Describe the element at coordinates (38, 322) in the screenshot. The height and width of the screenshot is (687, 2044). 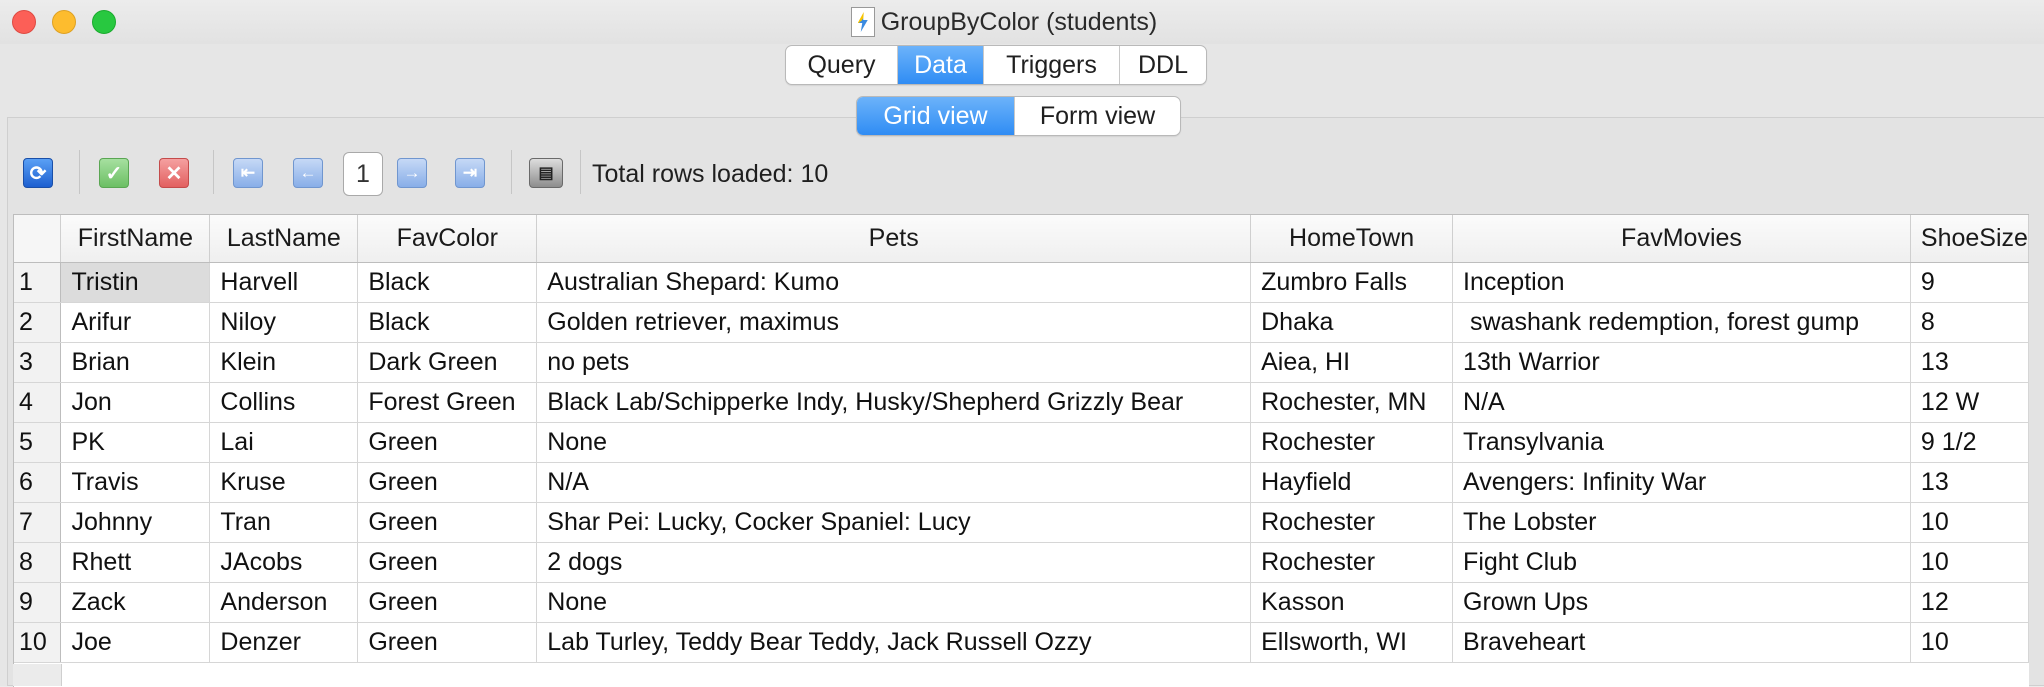
I see `row-number: 2` at that location.